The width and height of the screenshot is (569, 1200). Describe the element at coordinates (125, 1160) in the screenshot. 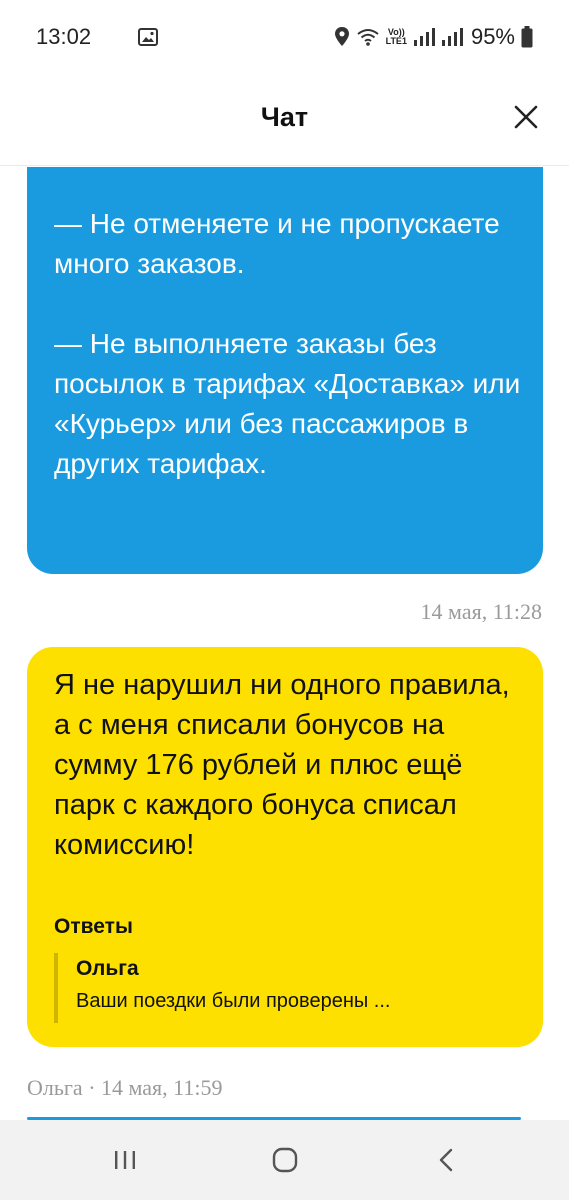

I see `recent-apps-icon` at that location.